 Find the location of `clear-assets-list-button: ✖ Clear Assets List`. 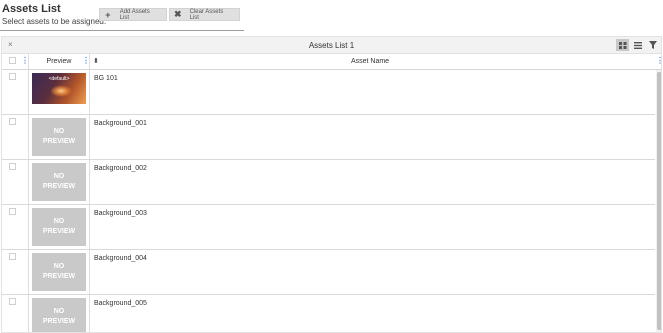

clear-assets-list-button: ✖ Clear Assets List is located at coordinates (204, 14).